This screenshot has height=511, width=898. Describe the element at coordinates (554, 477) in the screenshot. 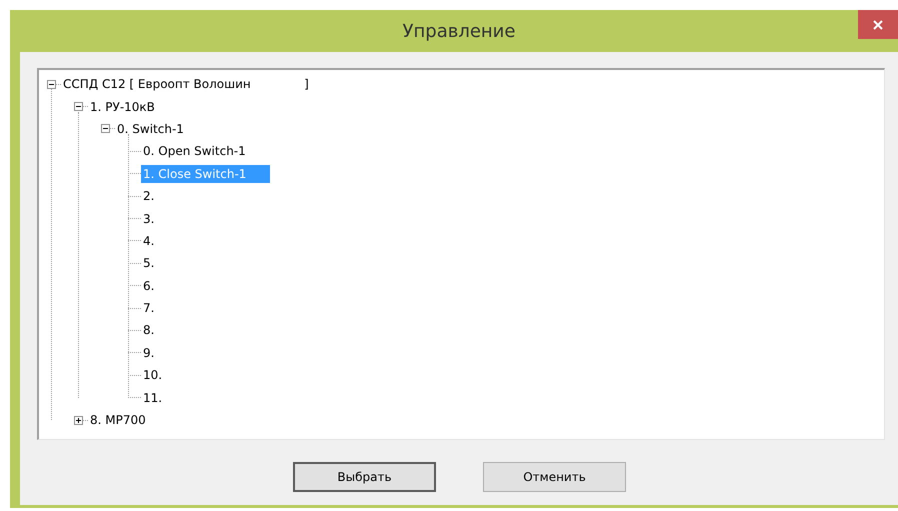

I see `cancel-button: Отменить` at that location.